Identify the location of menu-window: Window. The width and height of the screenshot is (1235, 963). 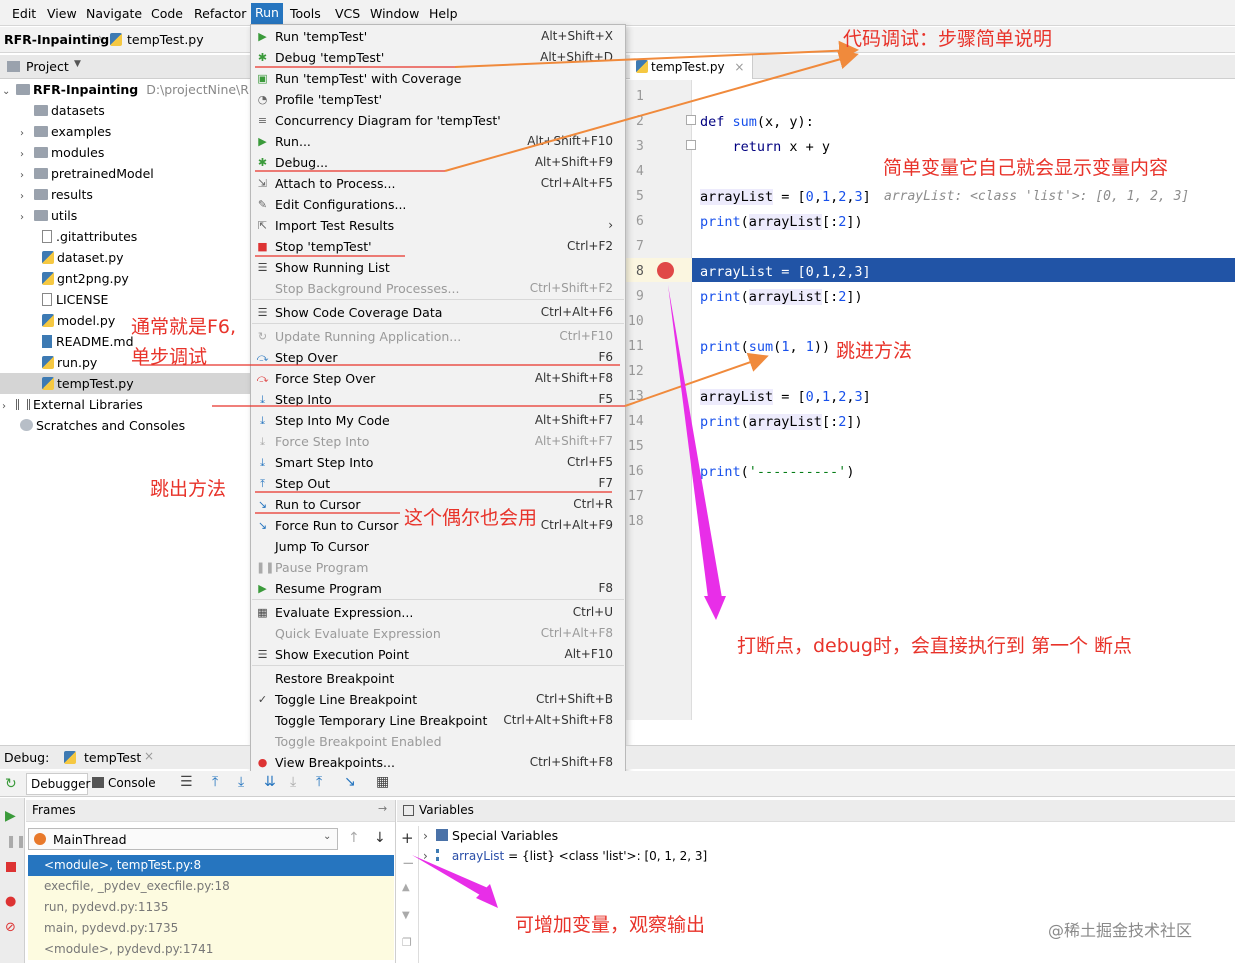
(394, 13).